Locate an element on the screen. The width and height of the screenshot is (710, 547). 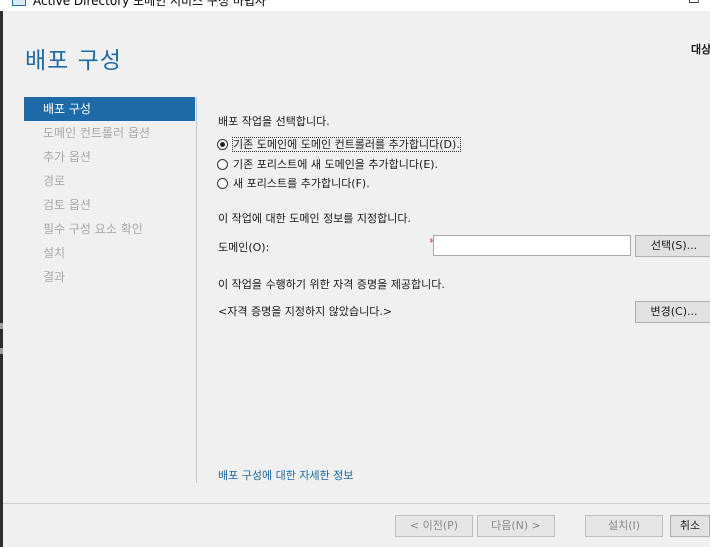
radio-add-domain-existing-forest: 기존 포리스트에 새 도메인을 추가합니다(E). is located at coordinates (327, 164).